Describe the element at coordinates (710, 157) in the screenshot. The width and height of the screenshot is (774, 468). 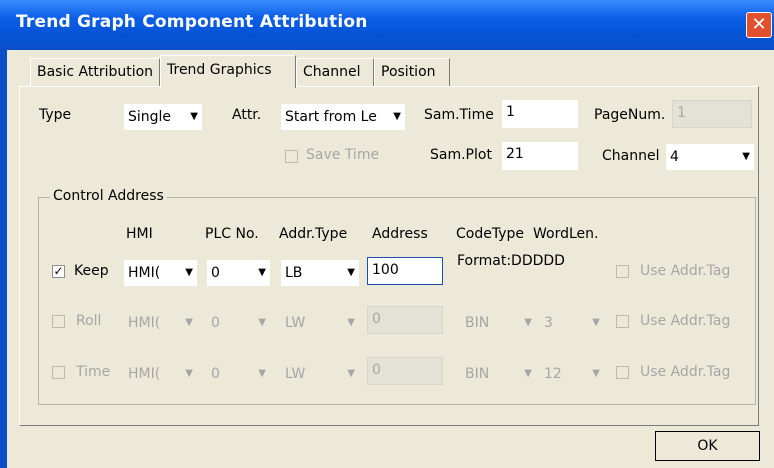
I see `channel-select: 4 ▼` at that location.